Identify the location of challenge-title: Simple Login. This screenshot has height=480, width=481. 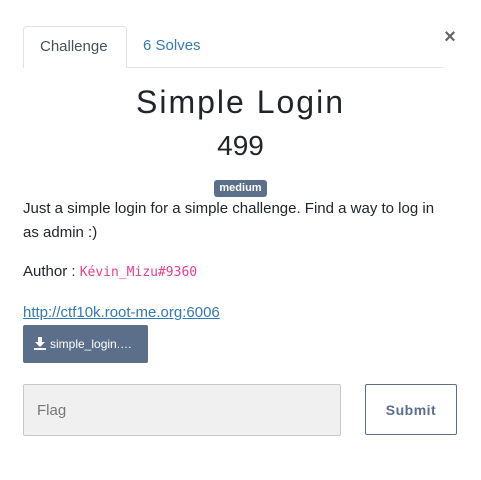
(240, 102).